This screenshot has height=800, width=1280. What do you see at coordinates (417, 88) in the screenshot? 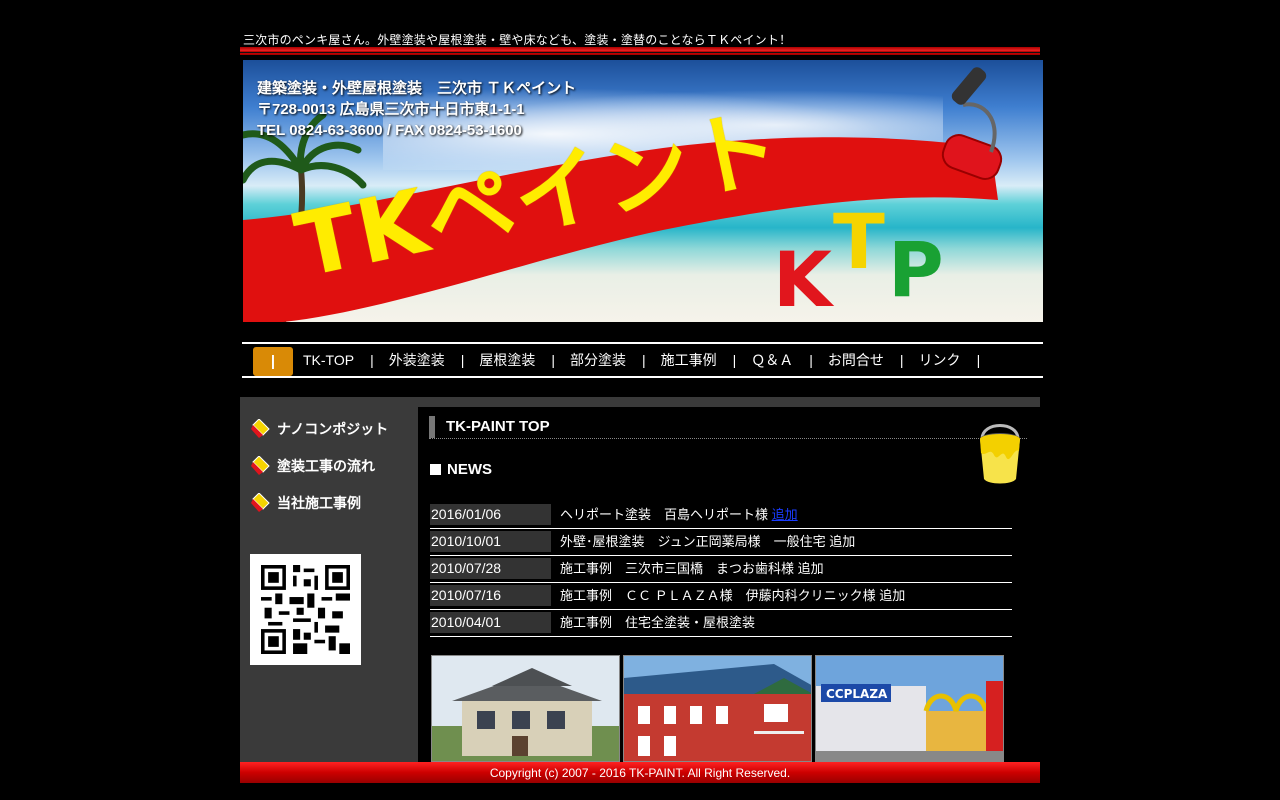
I see `banner-line-company: 建築塗装・外壁屋根塗装 三次市 ＴＫペイント` at bounding box center [417, 88].